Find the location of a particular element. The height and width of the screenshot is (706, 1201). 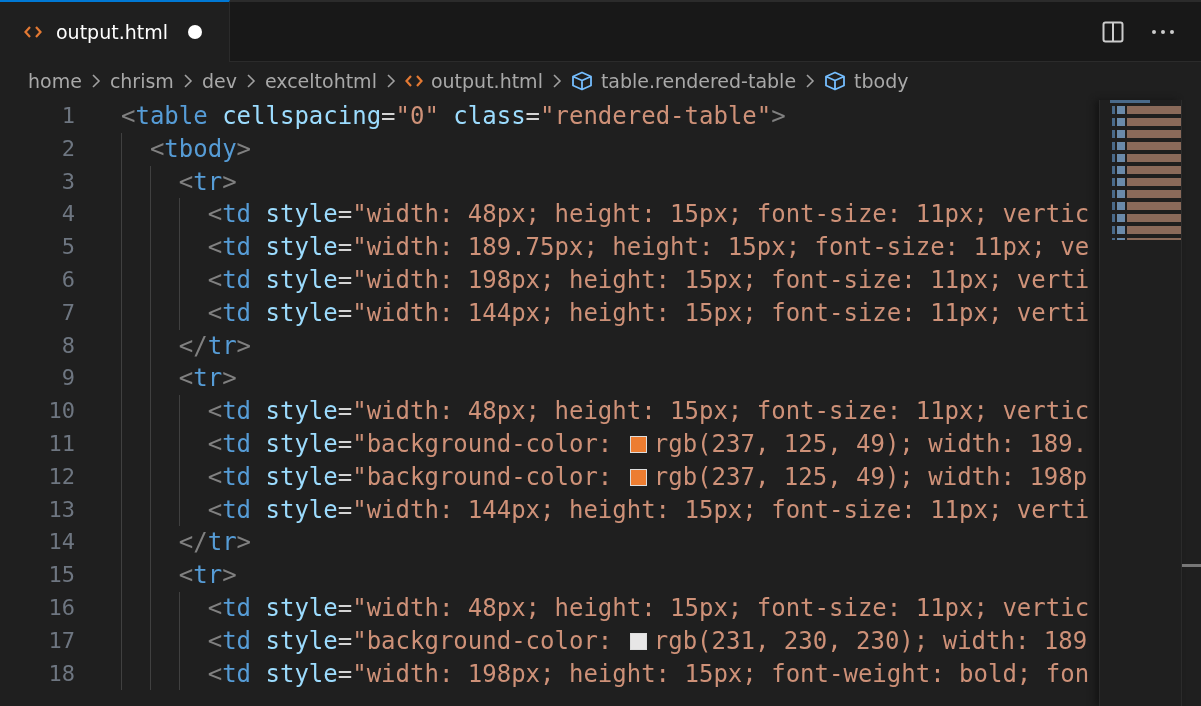

line-number: 1 is located at coordinates (68, 116).